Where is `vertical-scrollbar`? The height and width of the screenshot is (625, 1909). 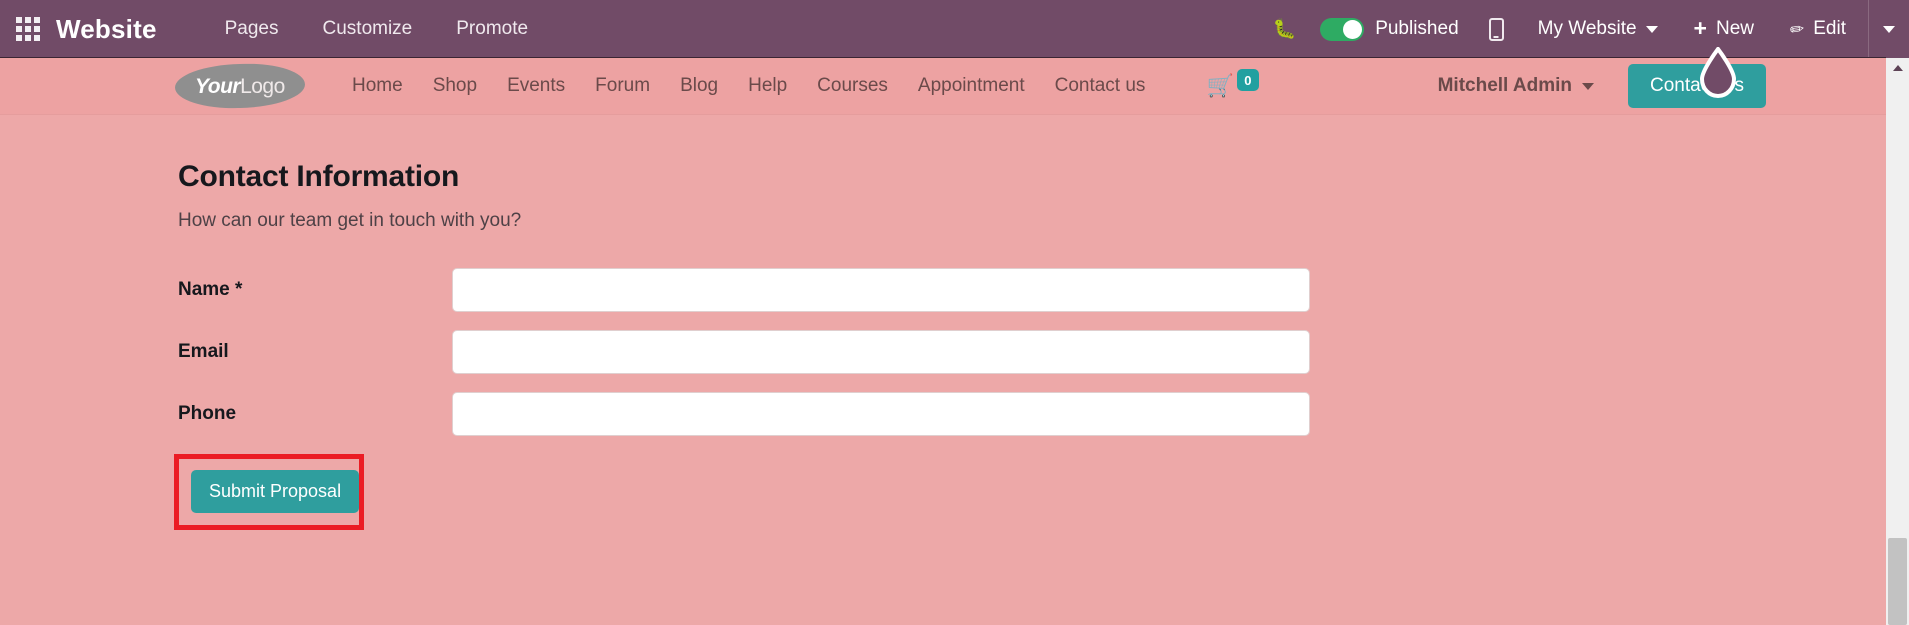
vertical-scrollbar is located at coordinates (1897, 341).